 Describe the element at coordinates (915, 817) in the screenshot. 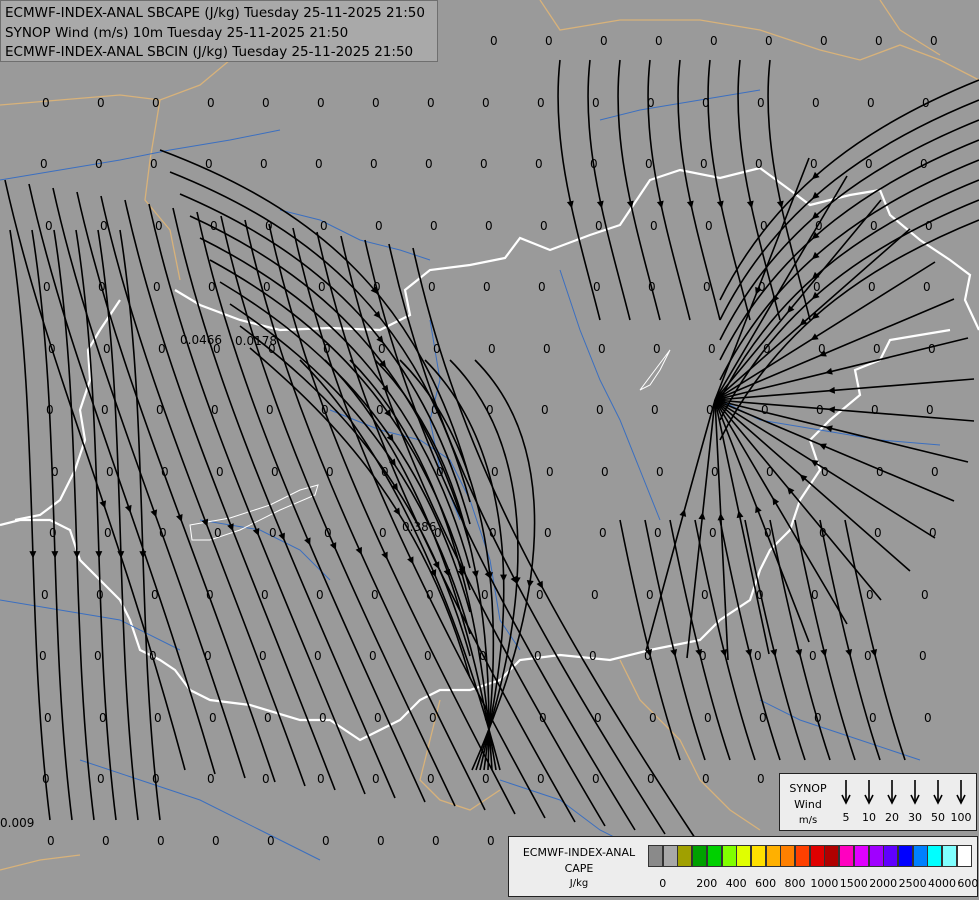

I see `wind-speed-label: 30` at that location.